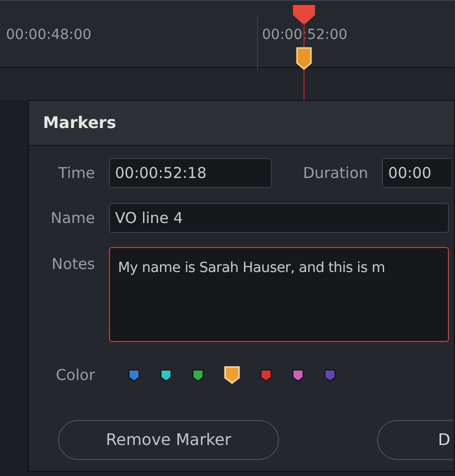 The image size is (455, 476). Describe the element at coordinates (75, 375) in the screenshot. I see `color-label: Color` at that location.